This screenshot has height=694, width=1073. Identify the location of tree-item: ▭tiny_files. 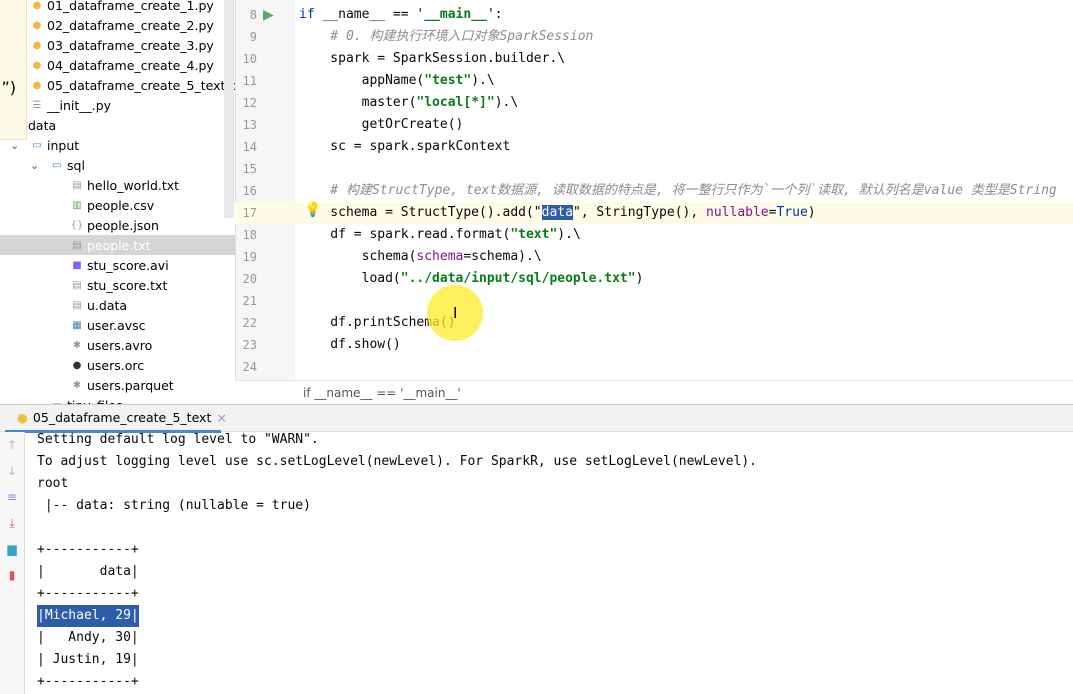
(117, 400).